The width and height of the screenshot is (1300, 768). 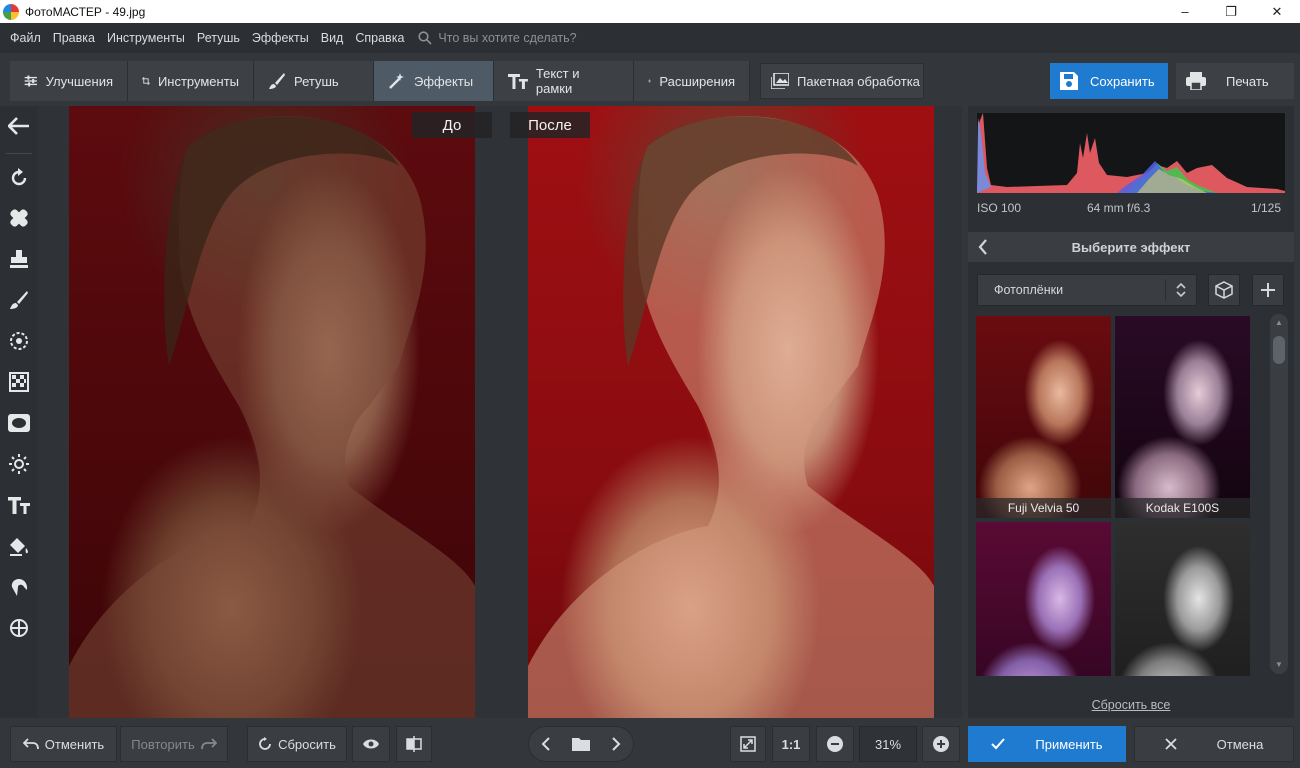 I want to click on lens-value: 64 mm f/6.3, so click(x=1119, y=208).